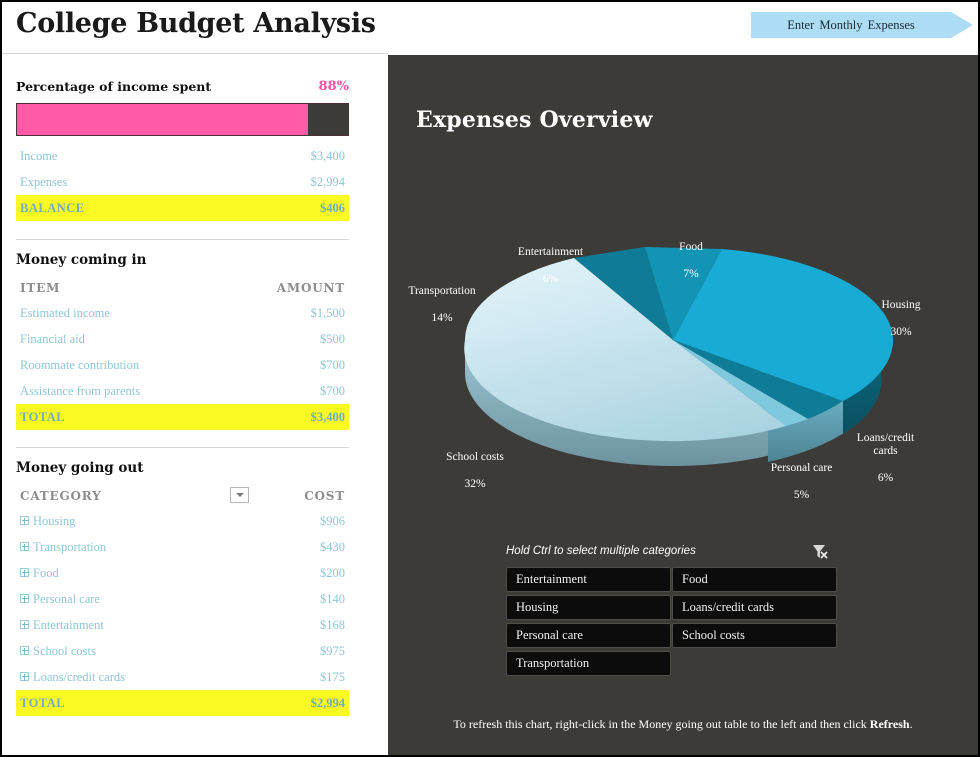  I want to click on money-out-table-header: CATEGORY COST, so click(182, 496).